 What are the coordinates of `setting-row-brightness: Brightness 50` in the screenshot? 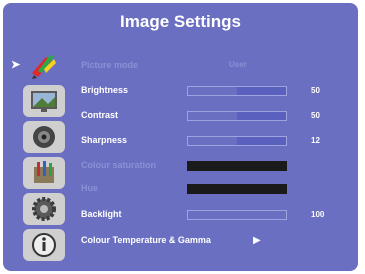 It's located at (216, 92).